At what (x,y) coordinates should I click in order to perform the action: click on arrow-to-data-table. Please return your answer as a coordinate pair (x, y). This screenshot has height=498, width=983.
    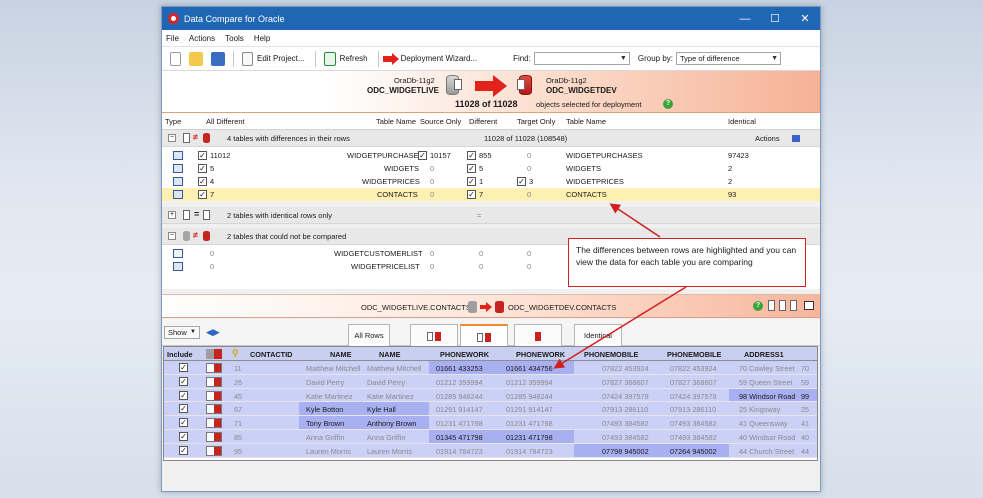
    Looking at the image, I should click on (620, 327).